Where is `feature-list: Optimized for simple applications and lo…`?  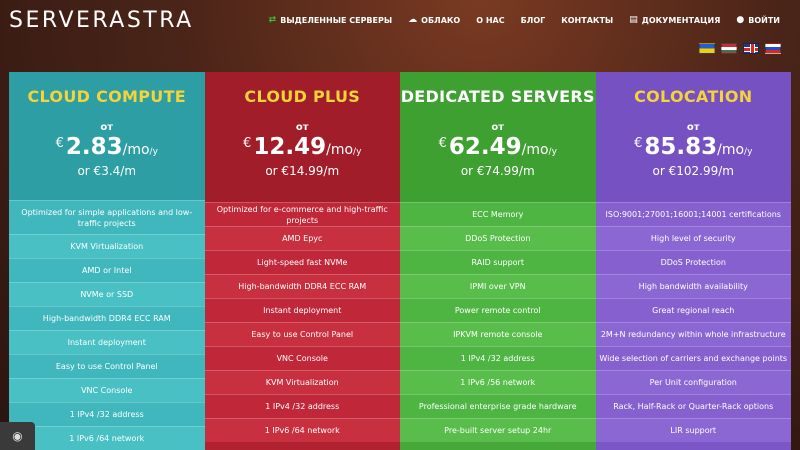
feature-list: Optimized for simple applications and lo… is located at coordinates (107, 325).